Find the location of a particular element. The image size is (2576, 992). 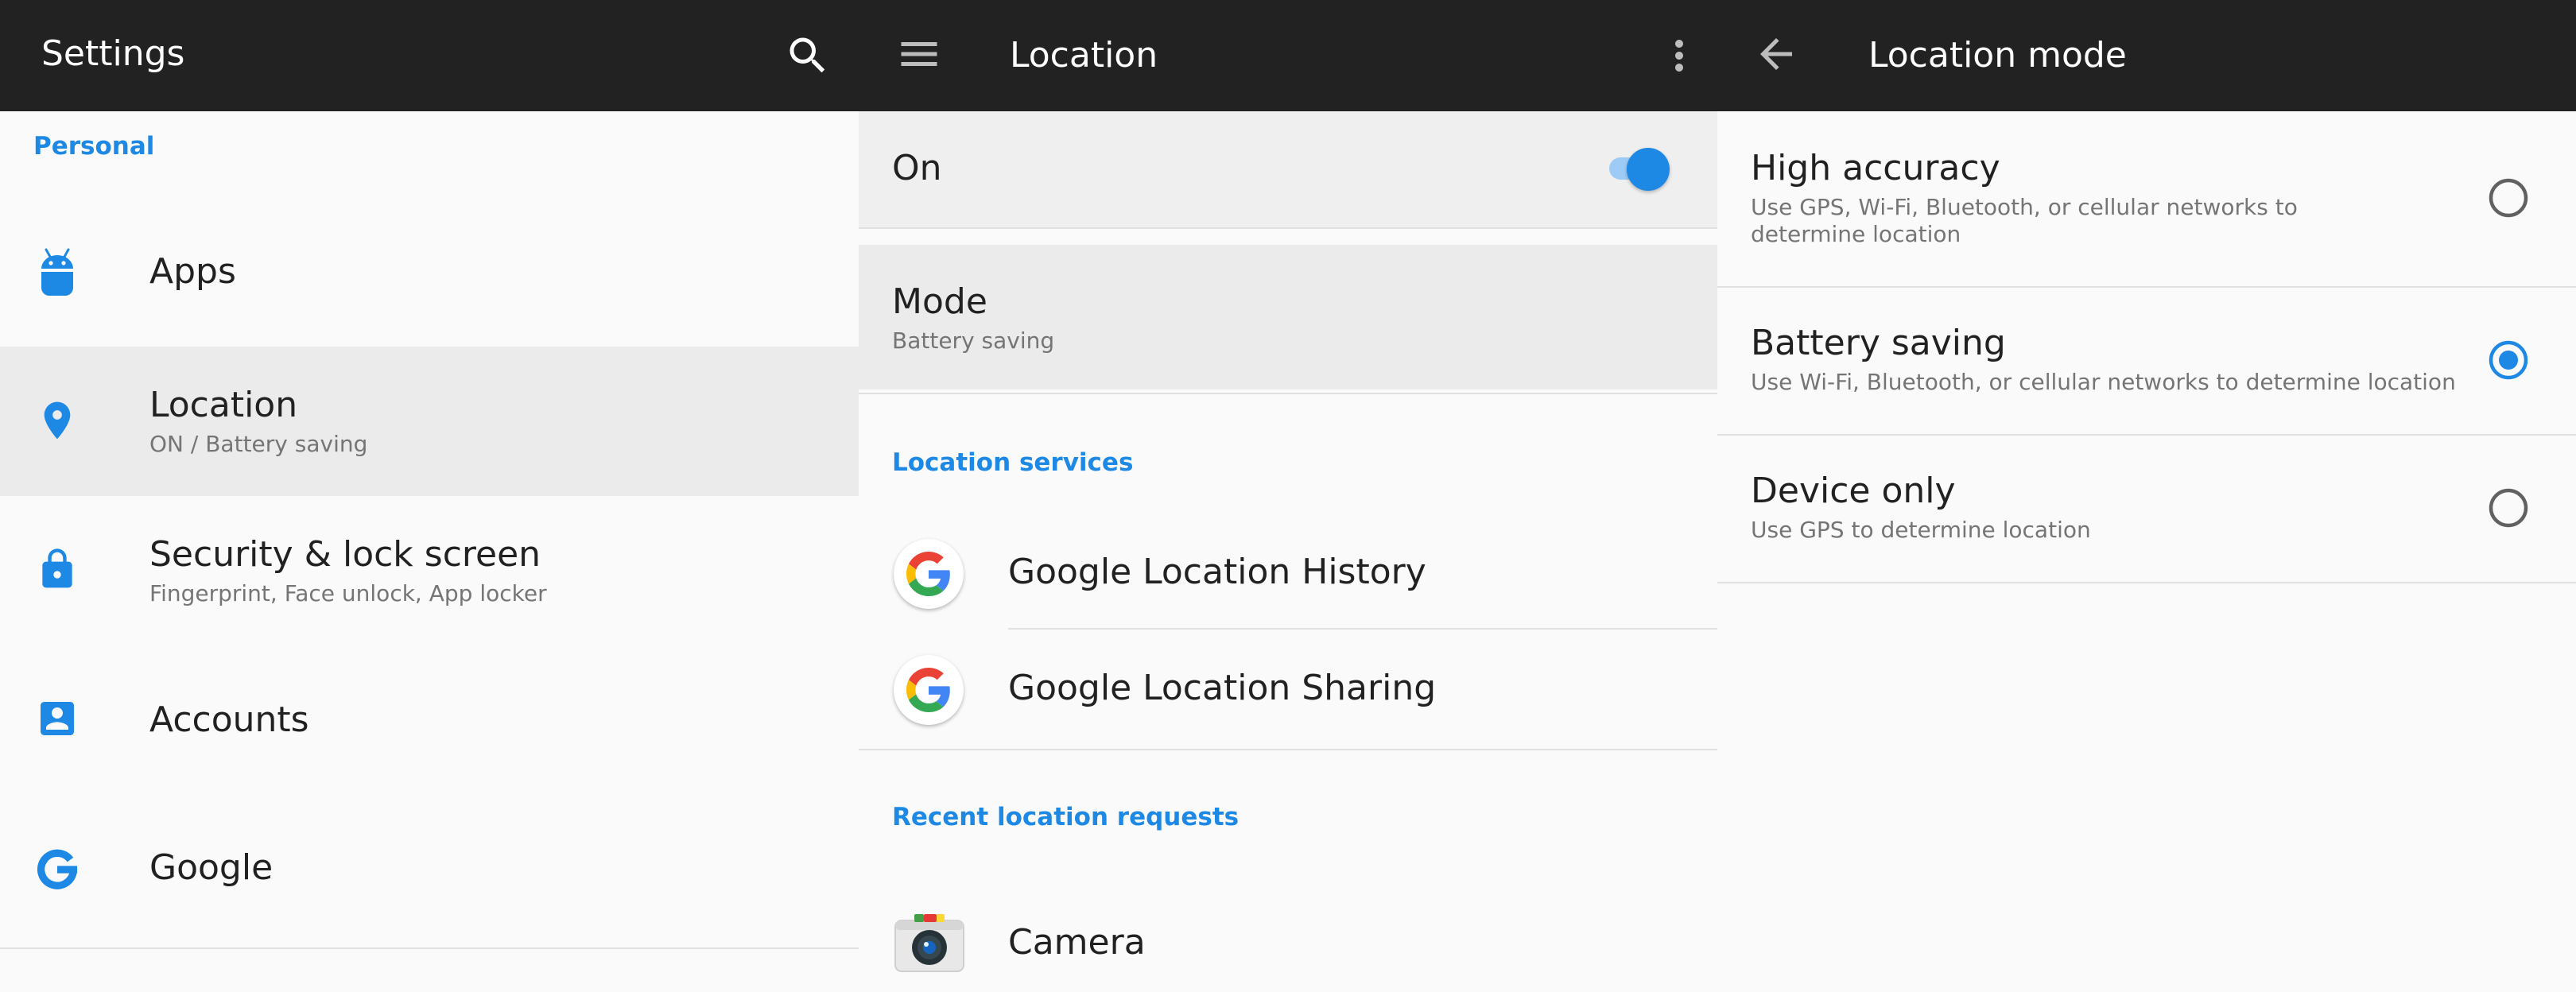

location-toggle-switch is located at coordinates (1640, 169).